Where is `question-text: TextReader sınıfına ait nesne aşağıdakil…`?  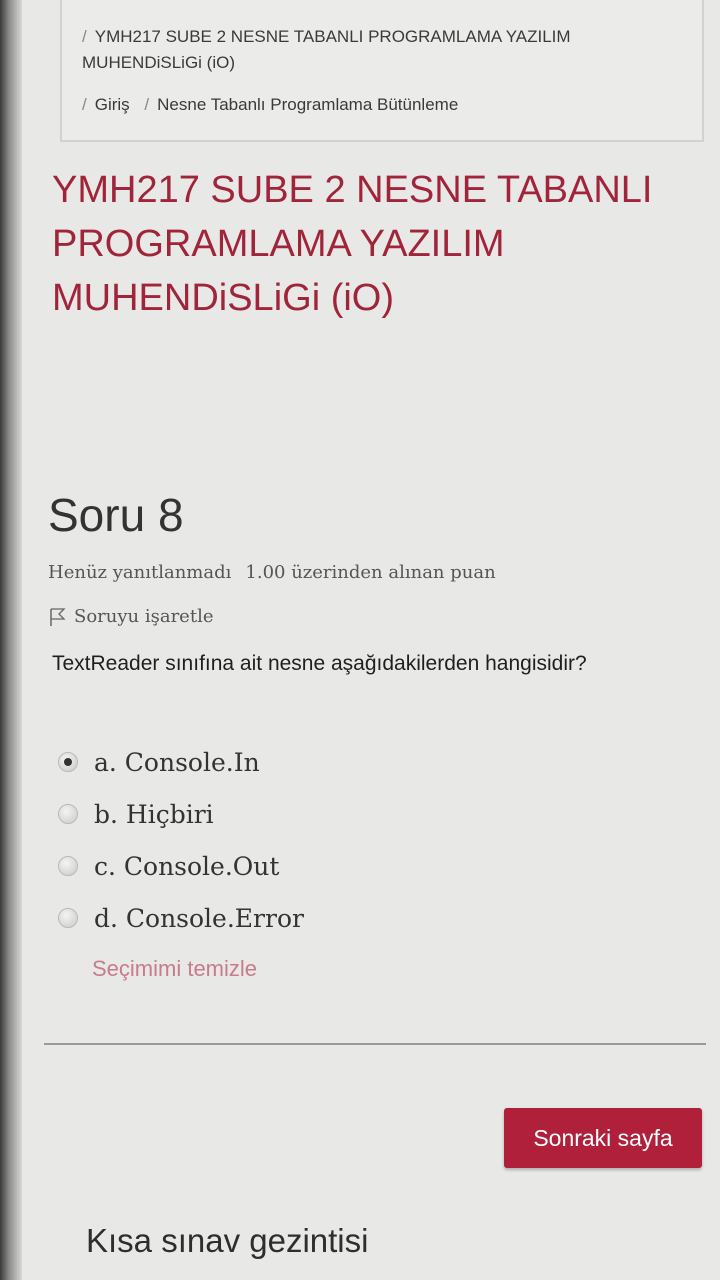 question-text: TextReader sınıfına ait nesne aşağıdakil… is located at coordinates (319, 663).